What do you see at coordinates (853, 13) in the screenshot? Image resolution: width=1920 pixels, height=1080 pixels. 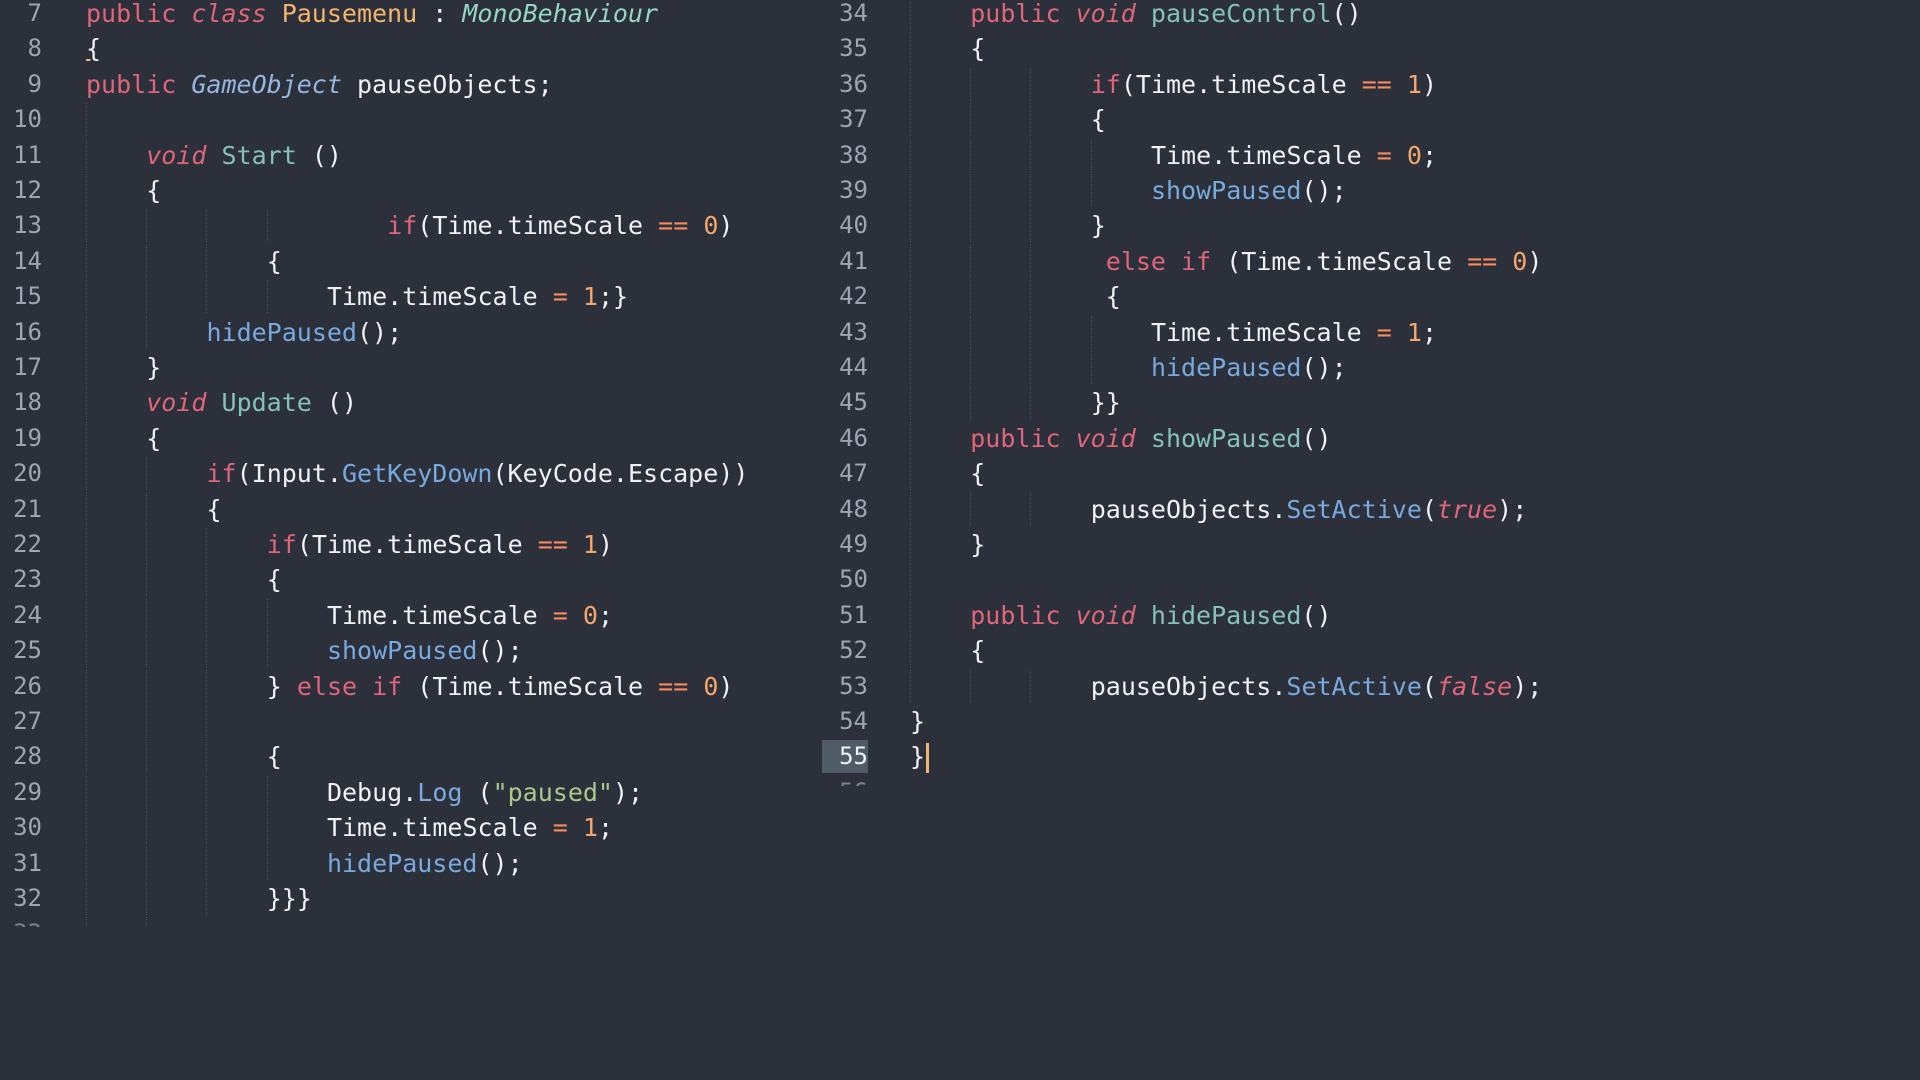 I see `line-number: 34` at bounding box center [853, 13].